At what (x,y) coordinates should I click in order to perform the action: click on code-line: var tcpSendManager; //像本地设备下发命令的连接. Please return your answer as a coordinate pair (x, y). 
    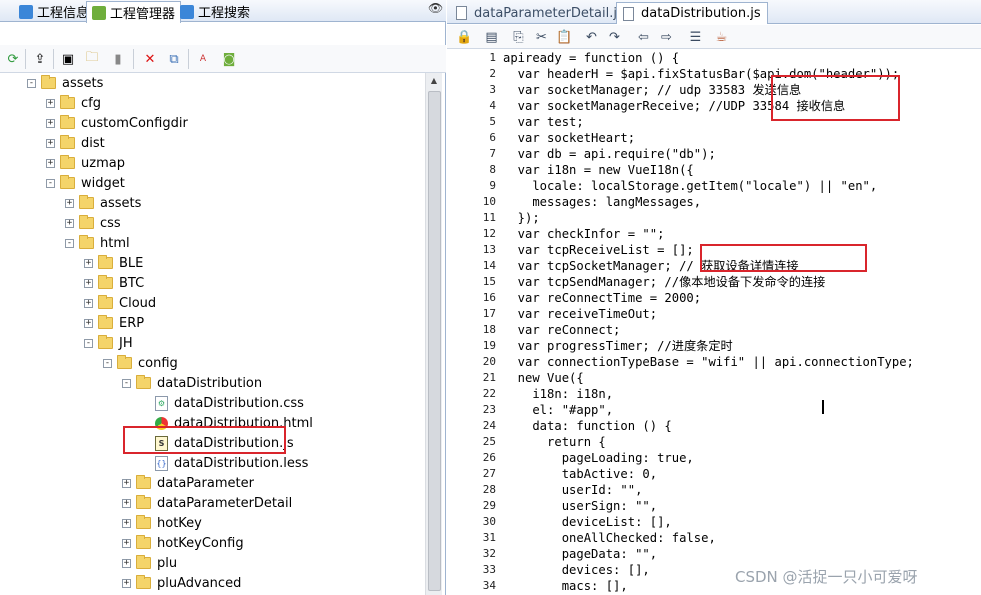
    Looking at the image, I should click on (664, 282).